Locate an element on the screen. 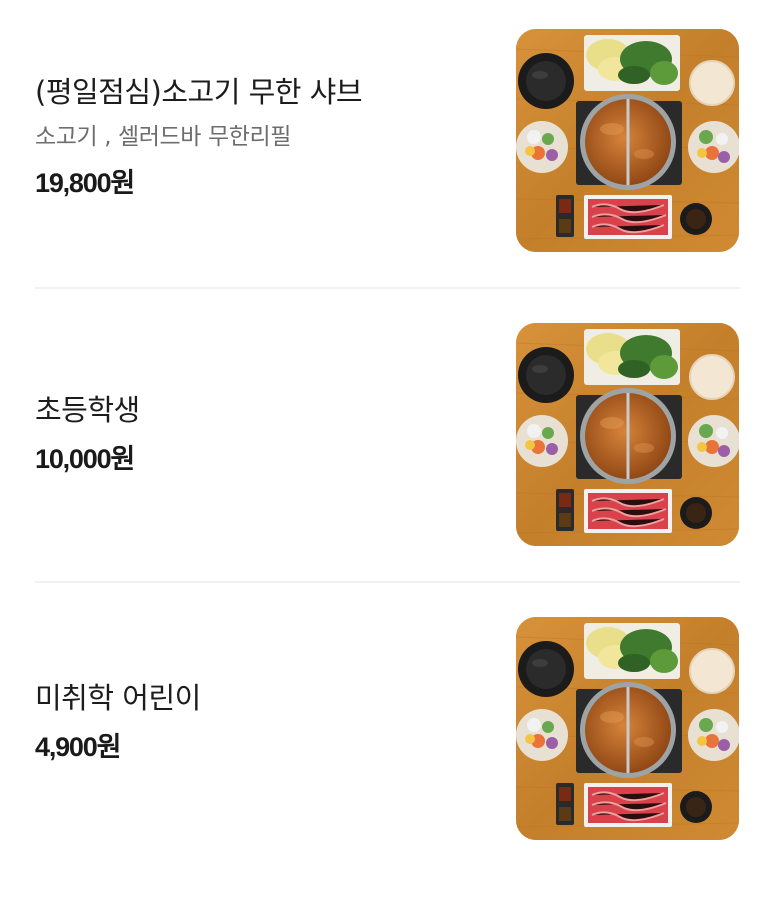 The image size is (773, 911). menu-item-info: (평일점심)소고기 무한 샤브 소고기 , 셀러드바 무한리필 19,800원 is located at coordinates (255, 137).